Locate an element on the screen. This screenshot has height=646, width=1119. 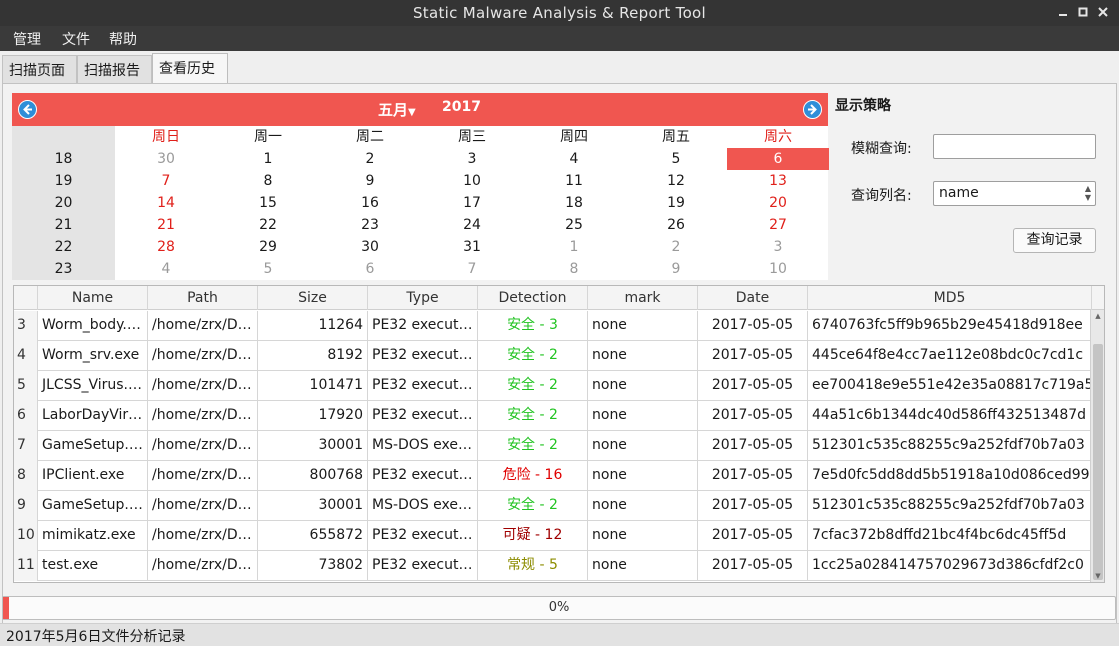
calendar-day: 13 is located at coordinates (778, 181).